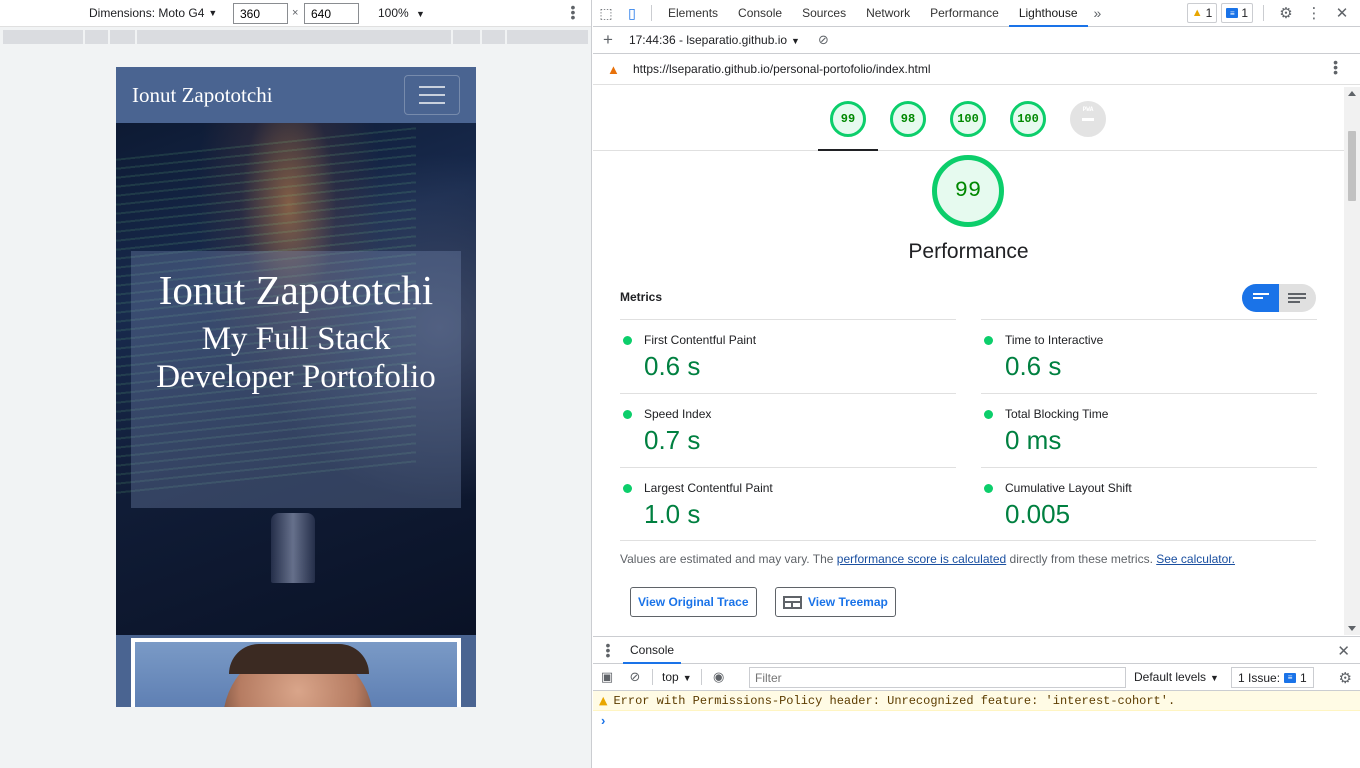 This screenshot has width=1360, height=768. What do you see at coordinates (823, 40) in the screenshot?
I see `clear-reports-icon: ⊘` at bounding box center [823, 40].